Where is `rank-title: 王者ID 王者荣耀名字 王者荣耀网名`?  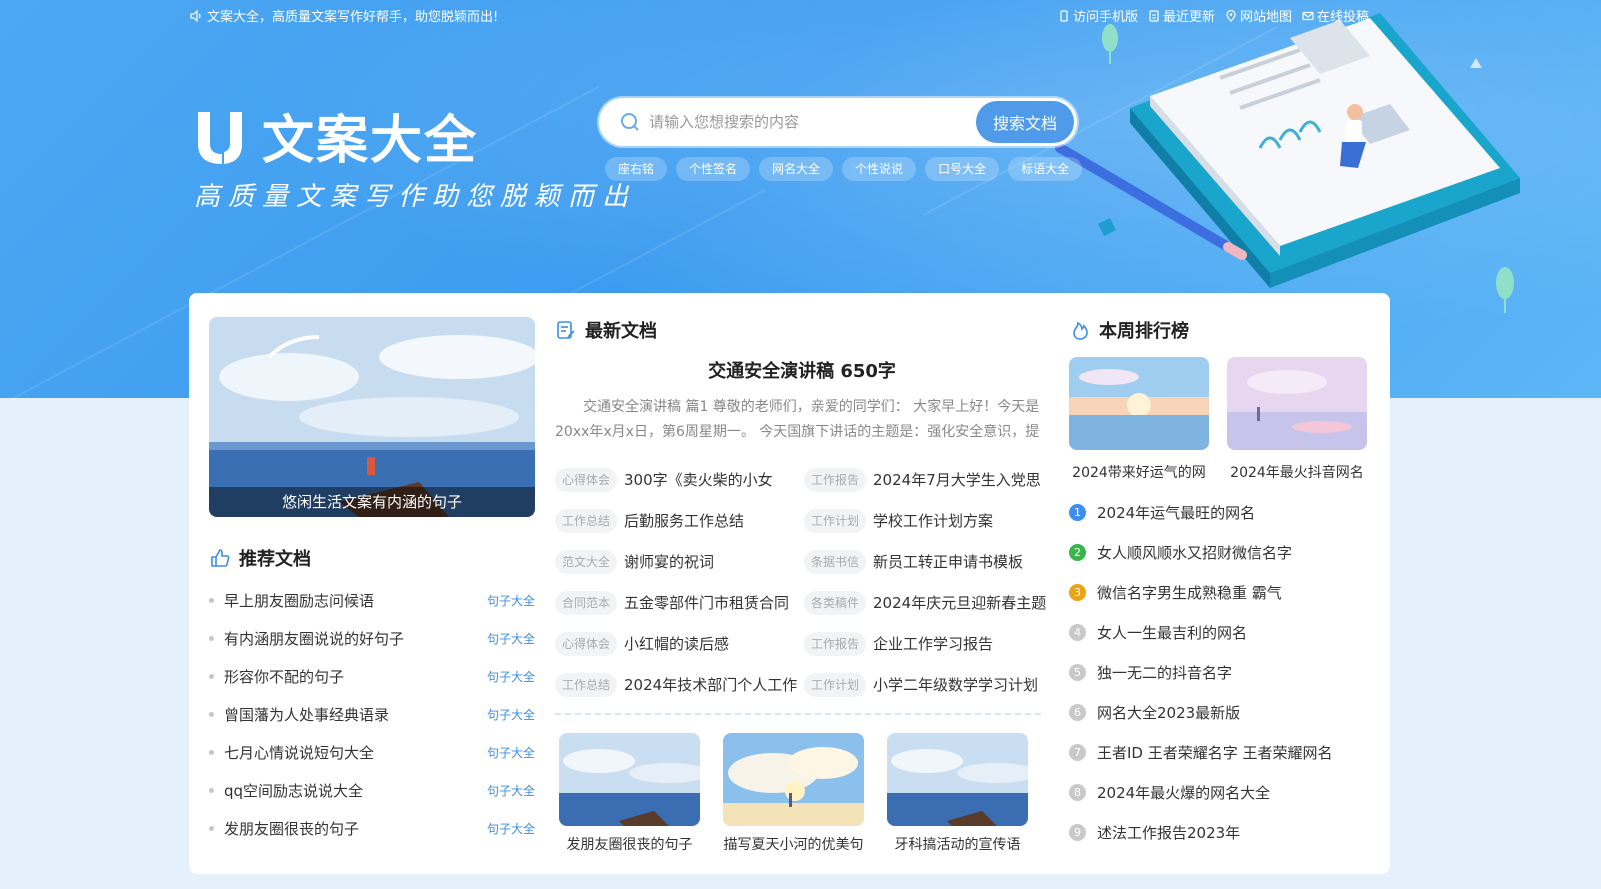
rank-title: 王者ID 王者荣耀名字 王者荣耀网名 is located at coordinates (1215, 752).